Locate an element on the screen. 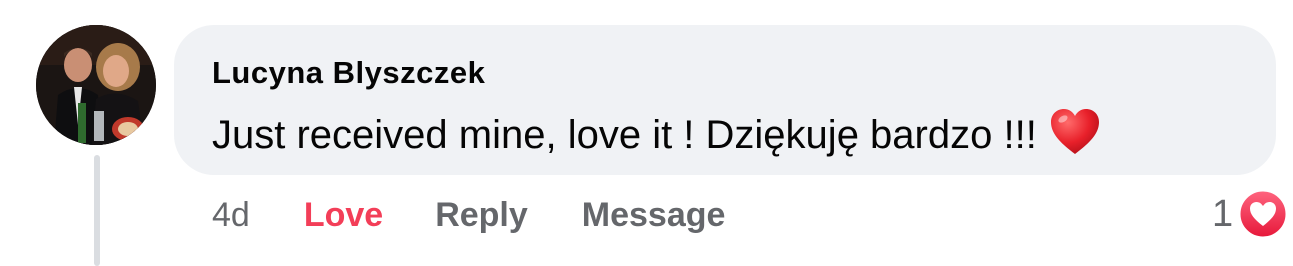 The image size is (1293, 266). comment-actions: 4d Love Reply Message is located at coordinates (468, 215).